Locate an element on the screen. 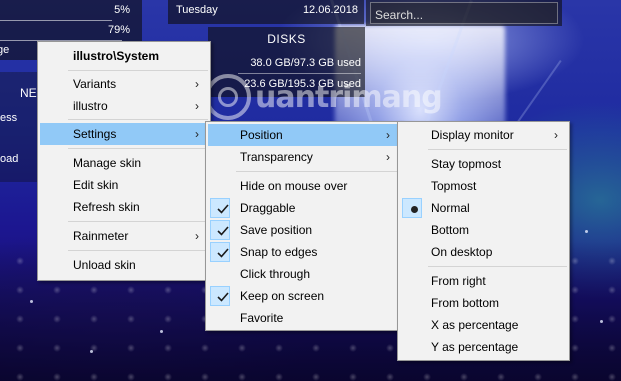 This screenshot has width=621, height=381. menu-item-y-as-percentage: Y as percentage is located at coordinates (483, 347).